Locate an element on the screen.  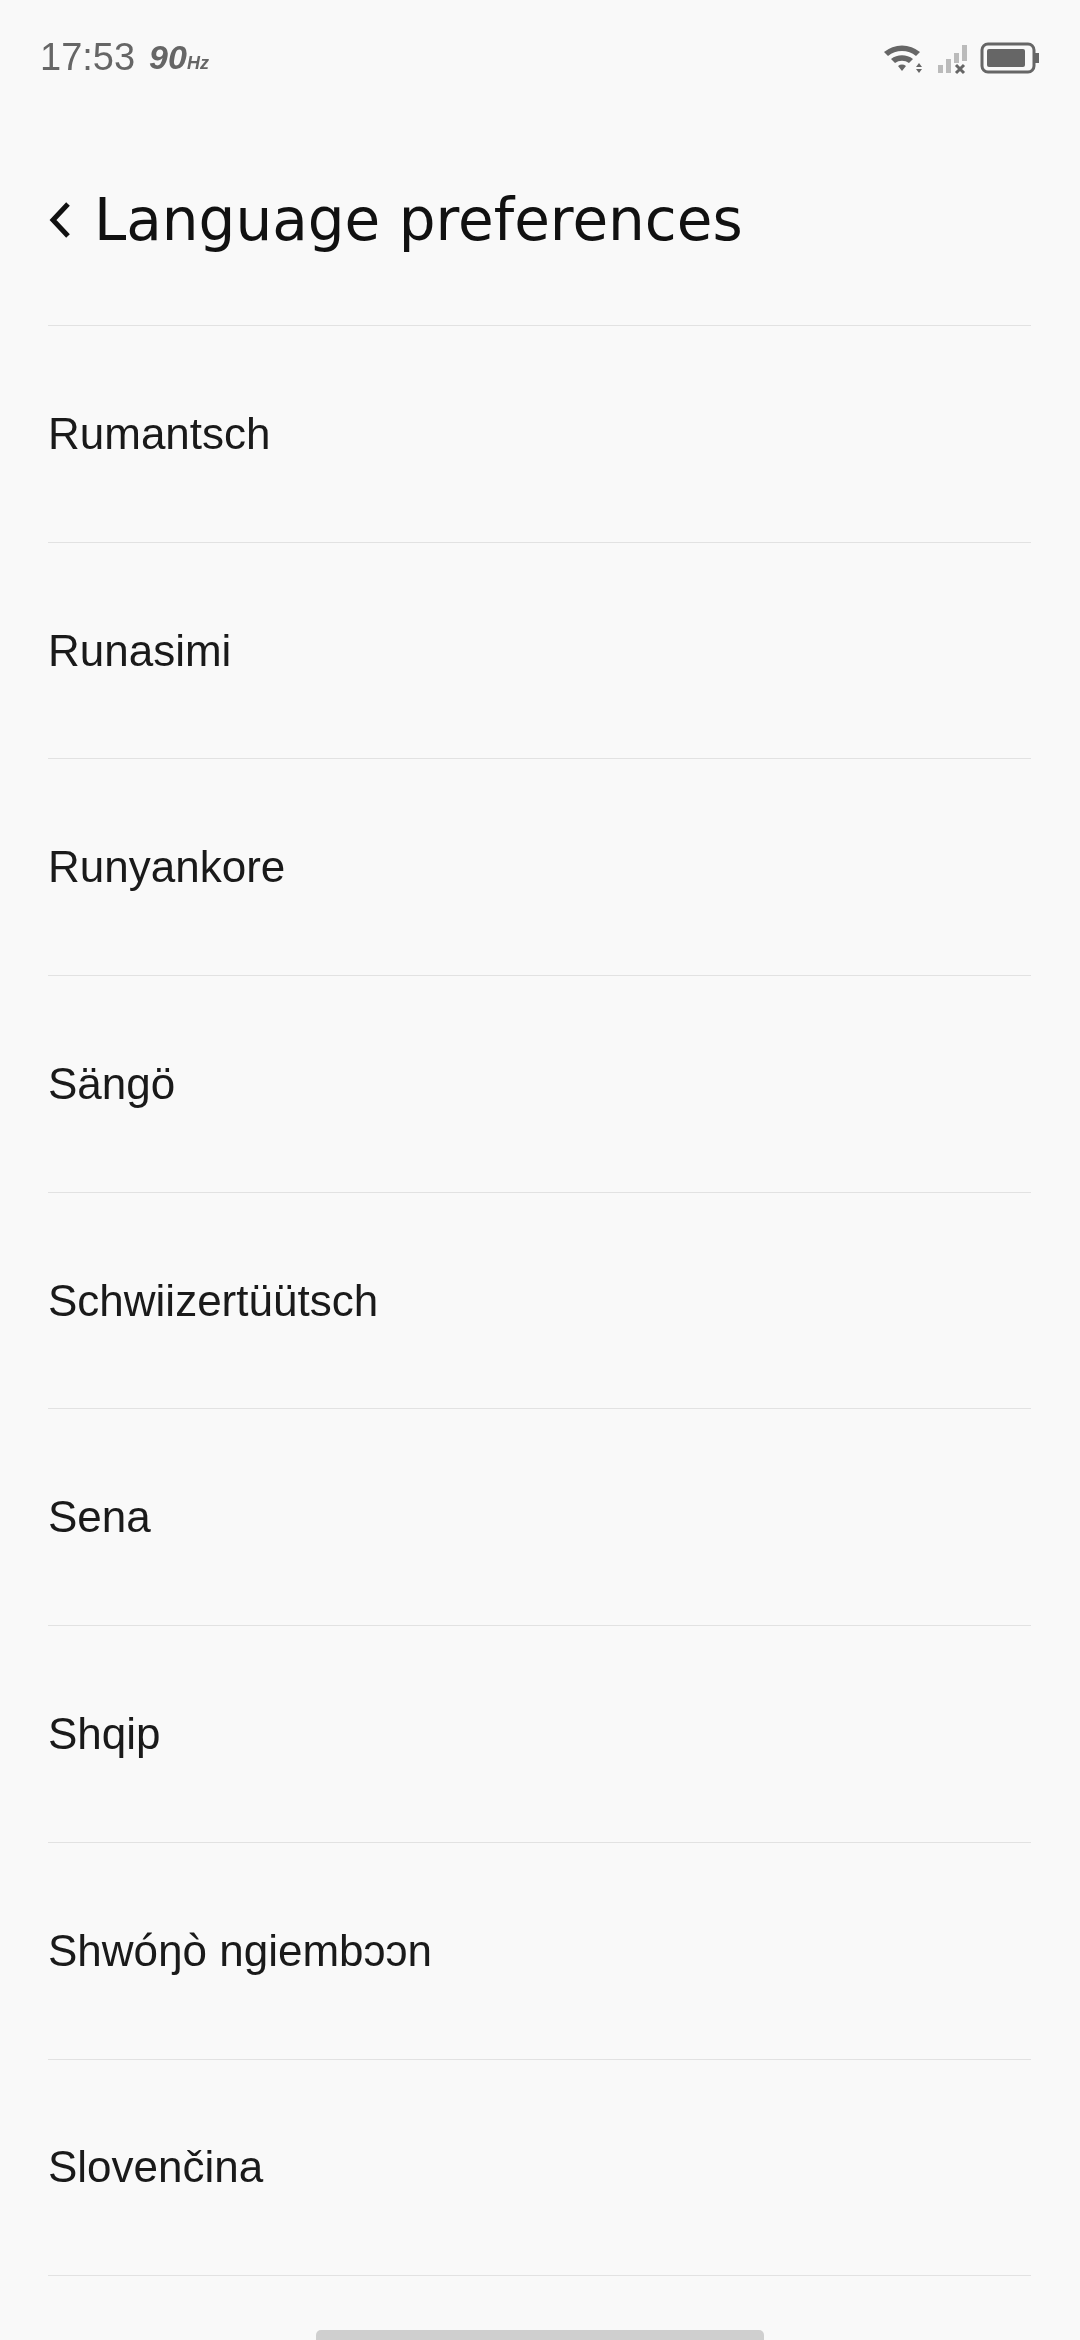
language-label: Slovenčina is located at coordinates (156, 2167).